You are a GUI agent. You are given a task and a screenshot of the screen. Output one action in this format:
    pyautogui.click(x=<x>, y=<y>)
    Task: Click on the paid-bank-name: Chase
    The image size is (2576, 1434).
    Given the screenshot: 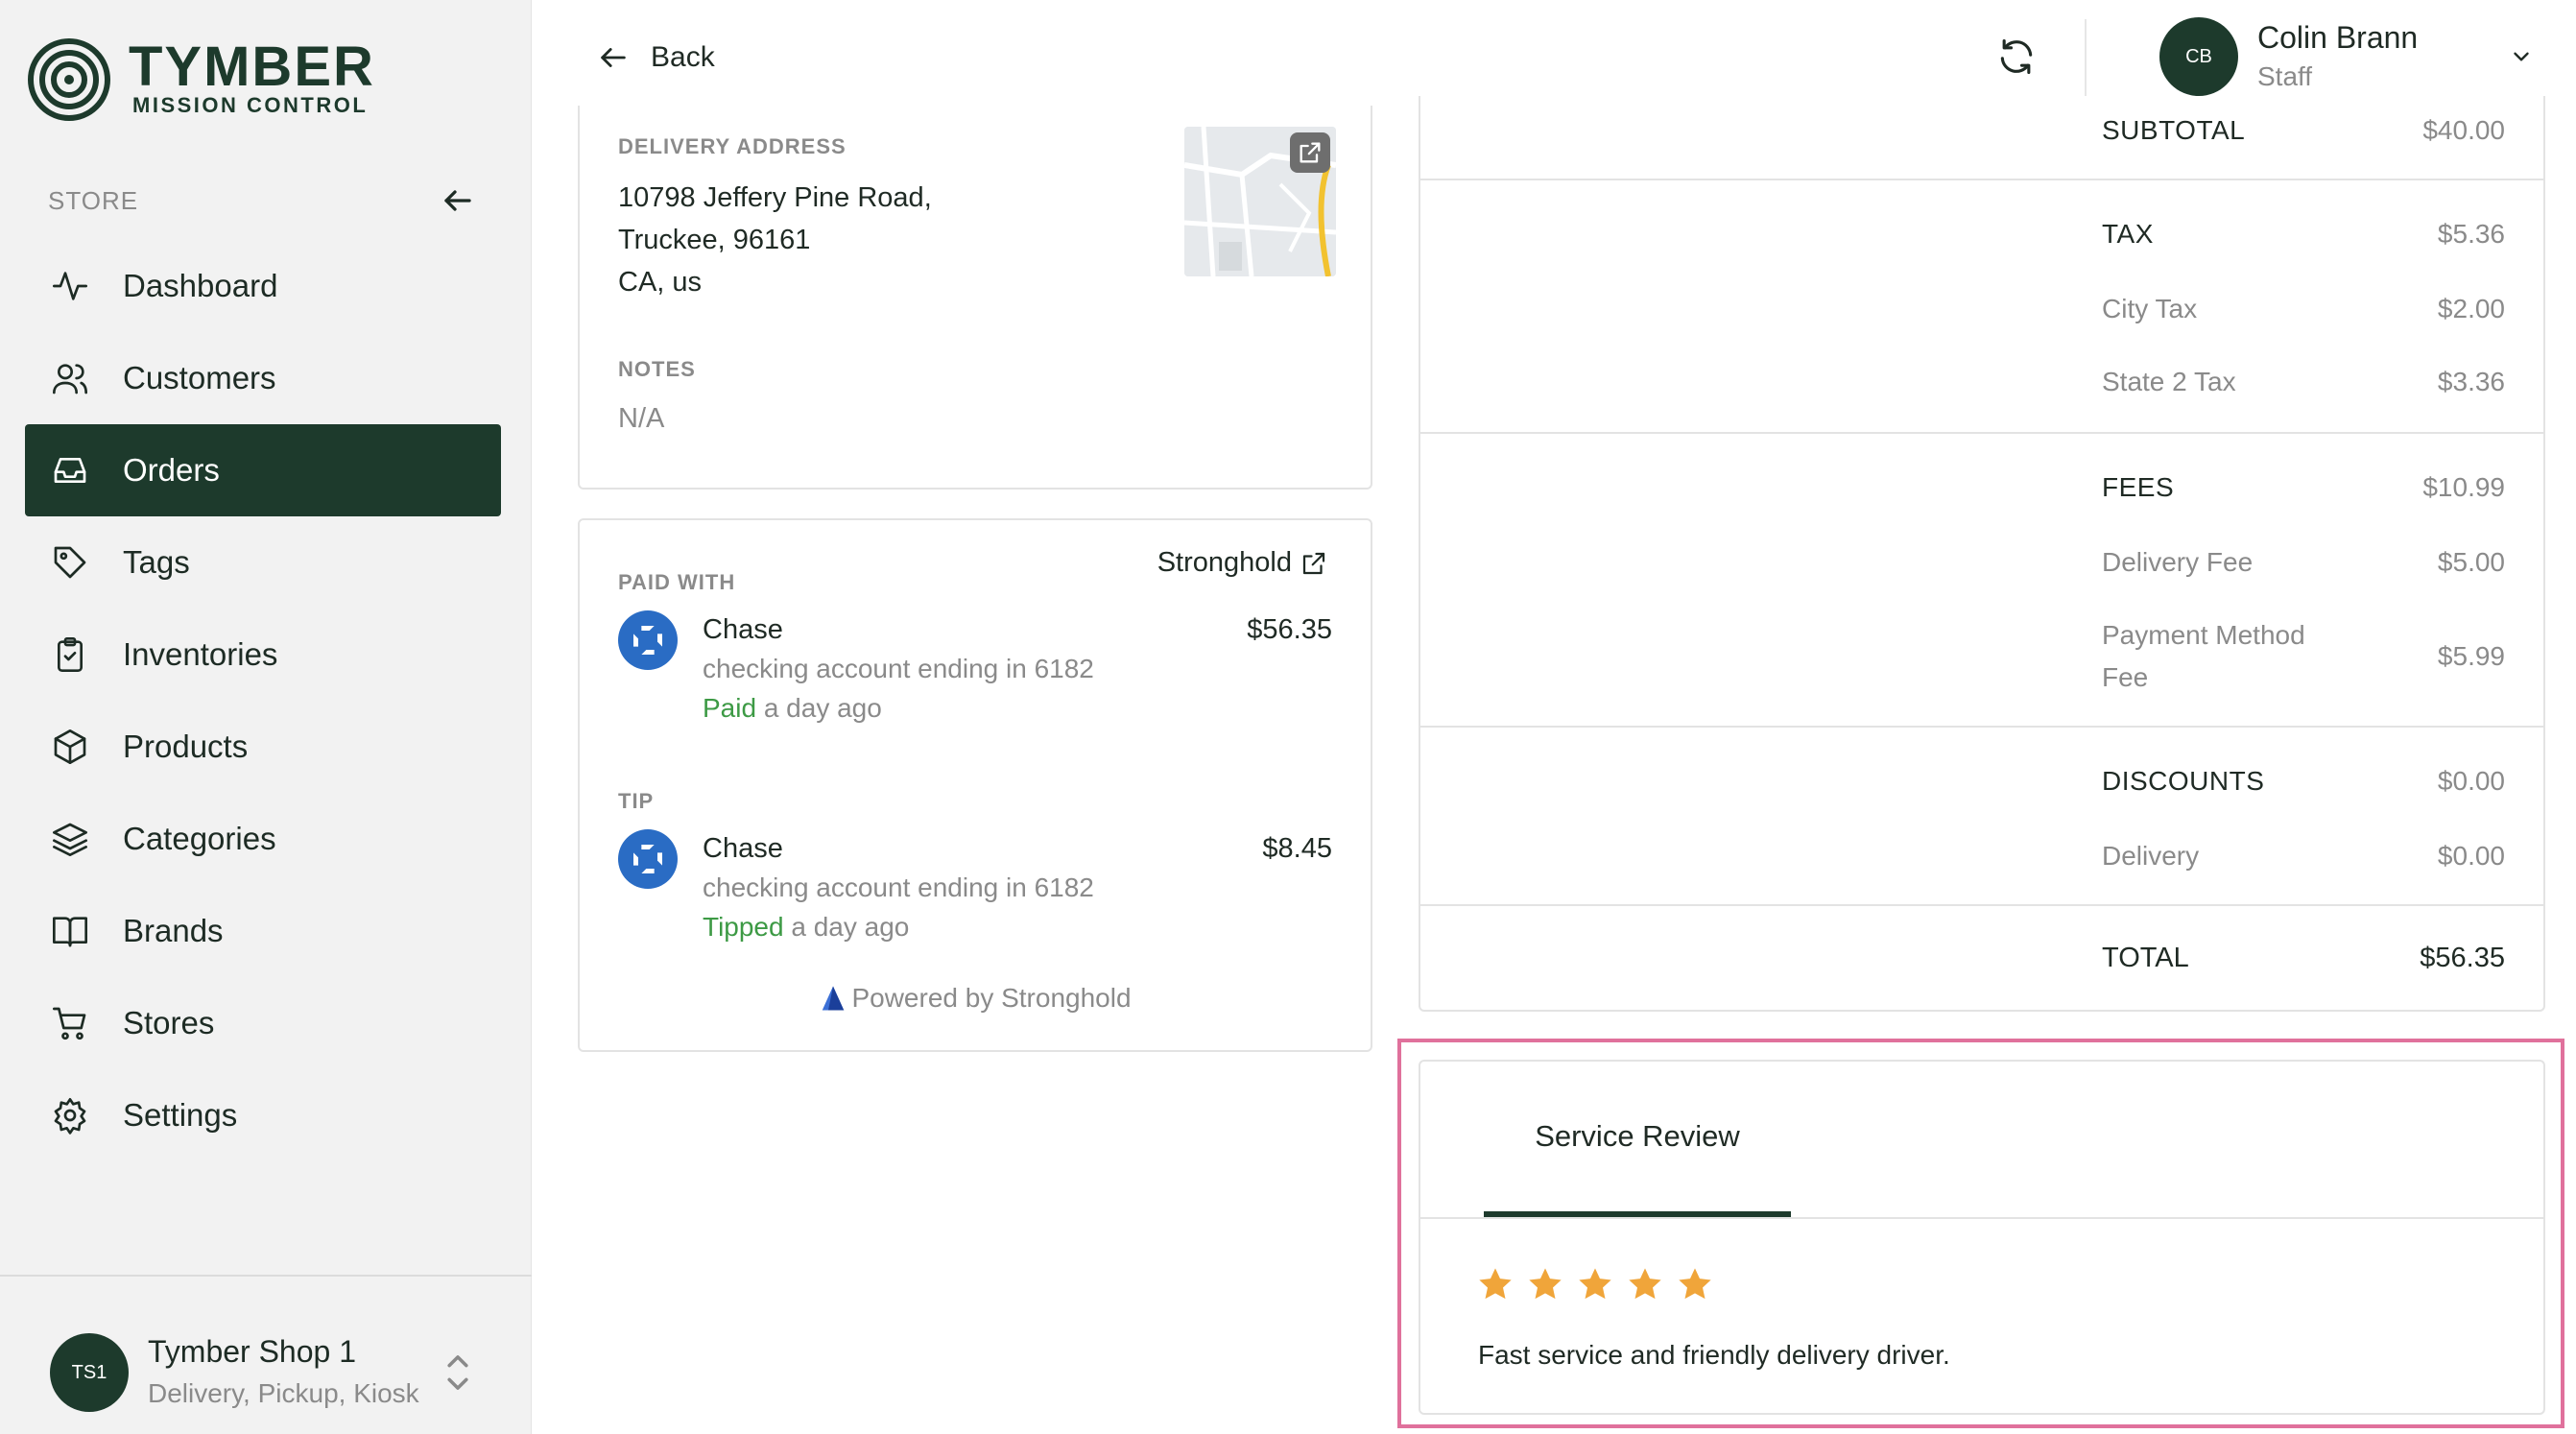 What is the action you would take?
    pyautogui.click(x=743, y=629)
    